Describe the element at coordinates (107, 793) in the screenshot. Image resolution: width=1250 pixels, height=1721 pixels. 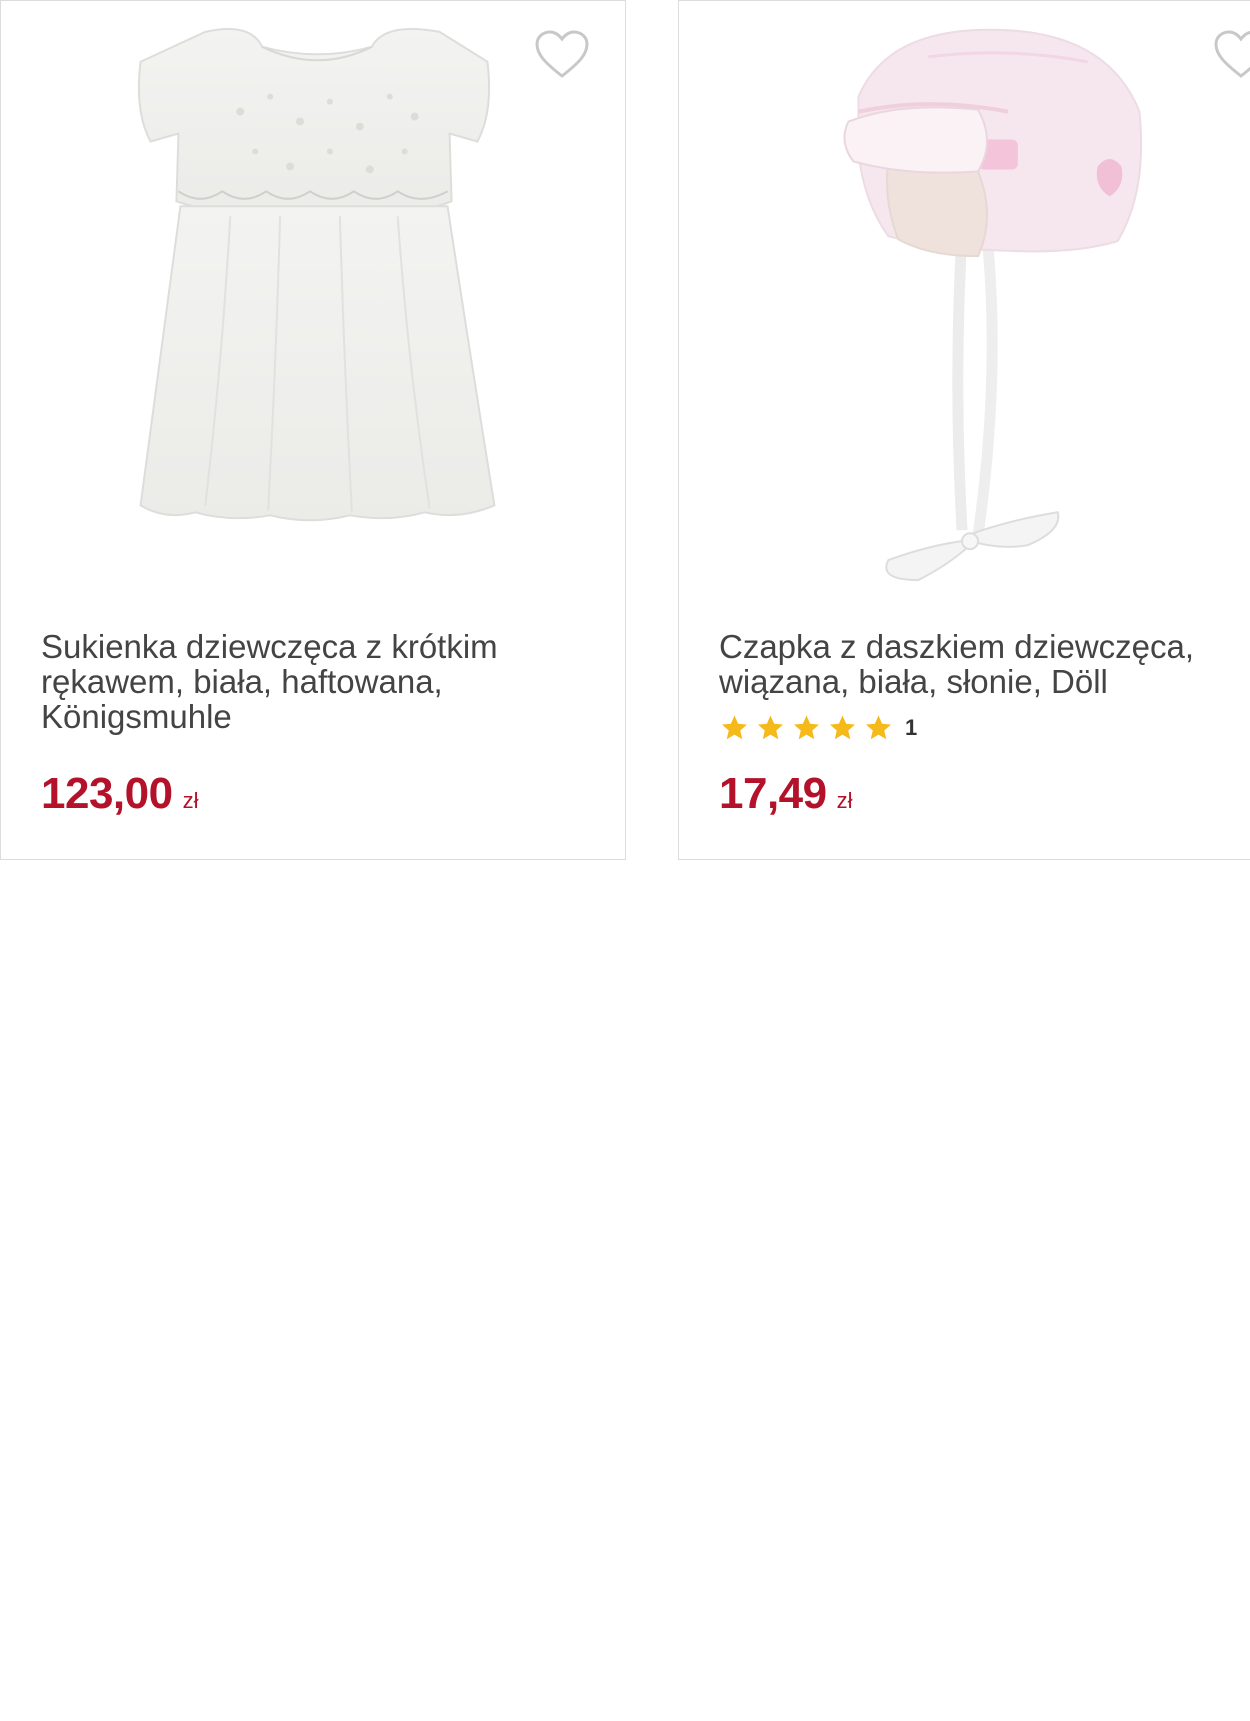
I see `price-amount: 123,00` at that location.